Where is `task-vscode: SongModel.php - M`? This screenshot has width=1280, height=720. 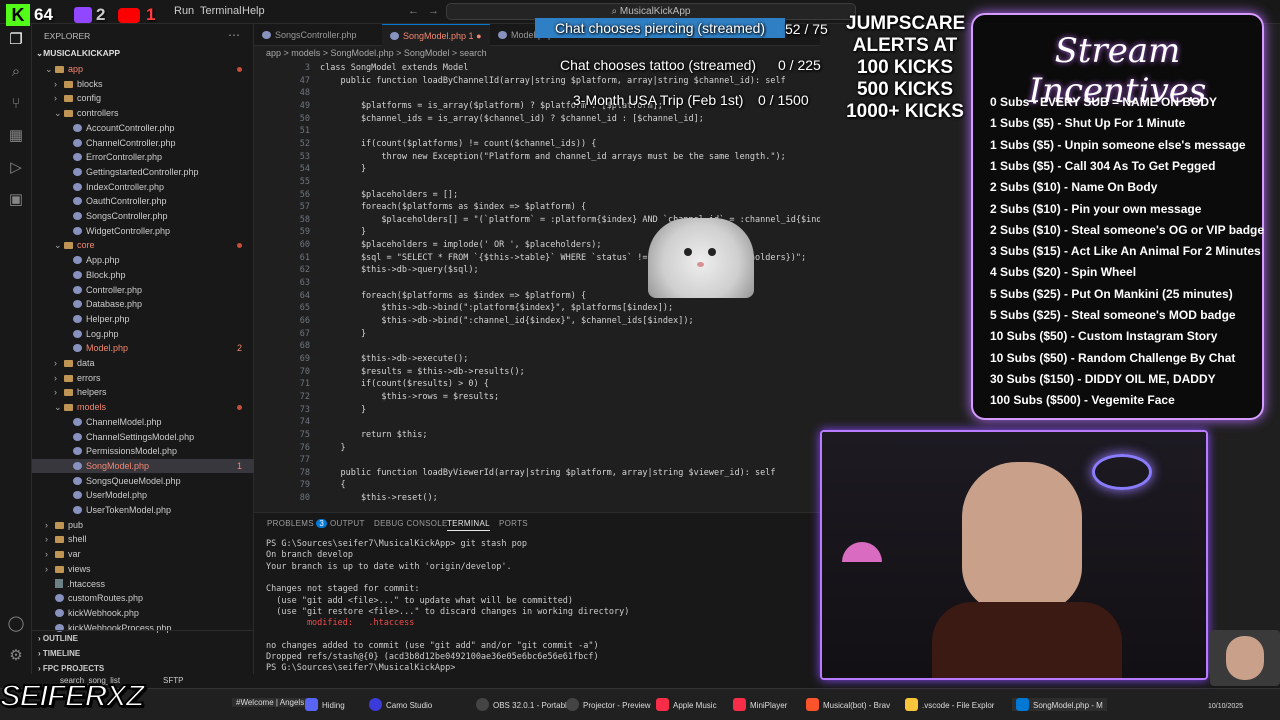
task-vscode: SongModel.php - M is located at coordinates (1059, 704).